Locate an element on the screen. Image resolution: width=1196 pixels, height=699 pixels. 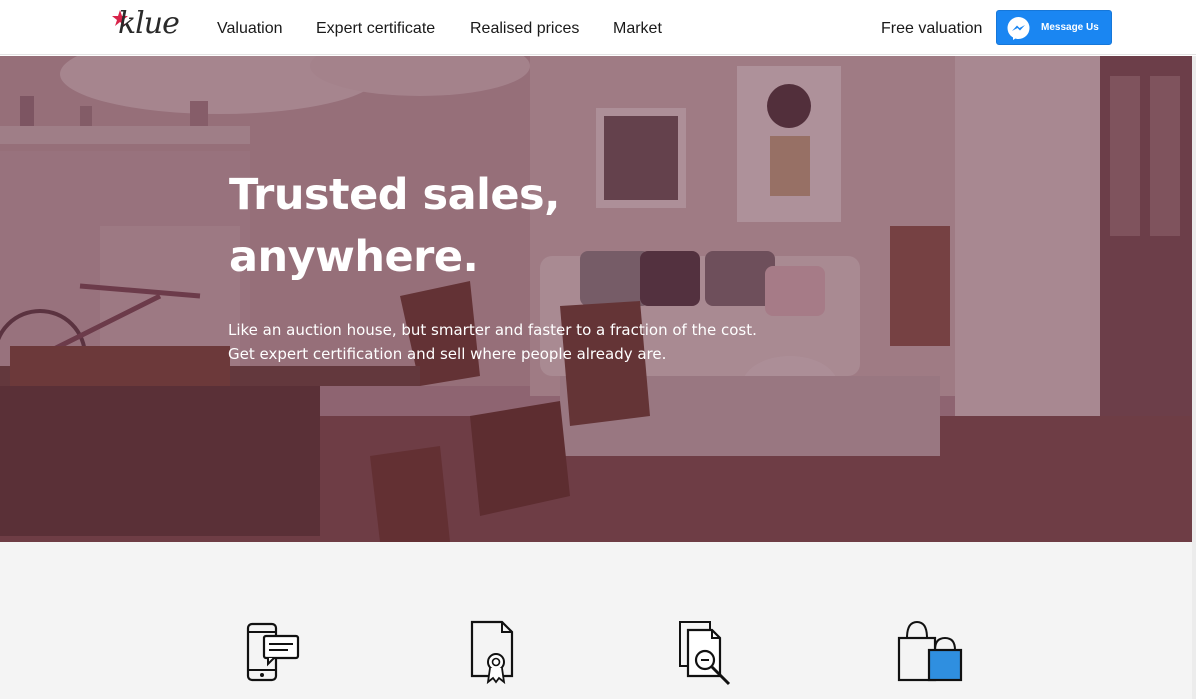
nav-realised-prices: Realised prices is located at coordinates (524, 29).